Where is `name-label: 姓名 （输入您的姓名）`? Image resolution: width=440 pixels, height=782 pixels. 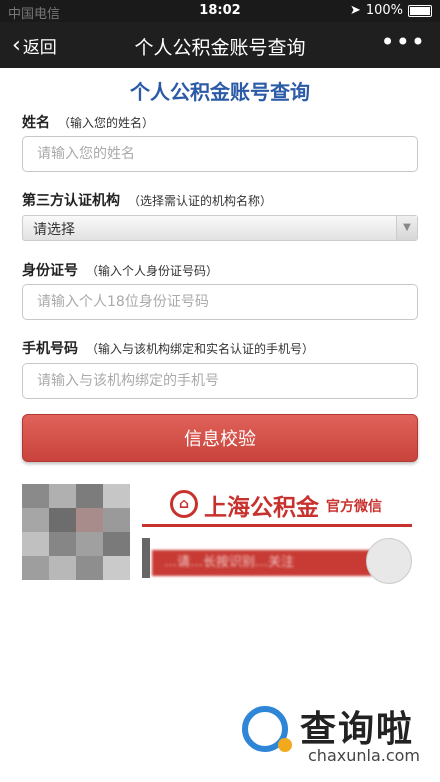
name-label: 姓名 （输入您的姓名） is located at coordinates (88, 122).